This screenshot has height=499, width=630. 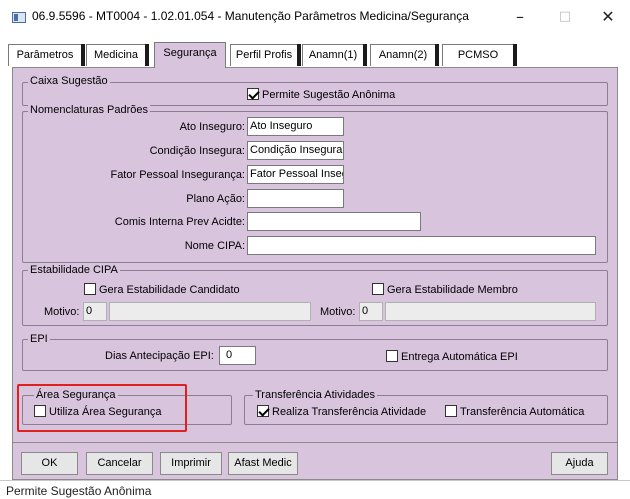 What do you see at coordinates (19, 17) in the screenshot?
I see `app-icon` at bounding box center [19, 17].